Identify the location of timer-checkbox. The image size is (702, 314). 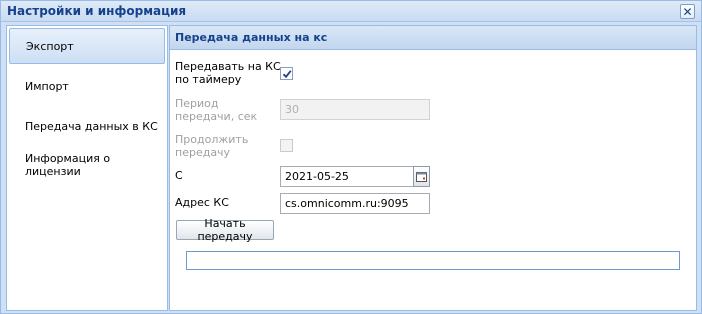
(286, 73).